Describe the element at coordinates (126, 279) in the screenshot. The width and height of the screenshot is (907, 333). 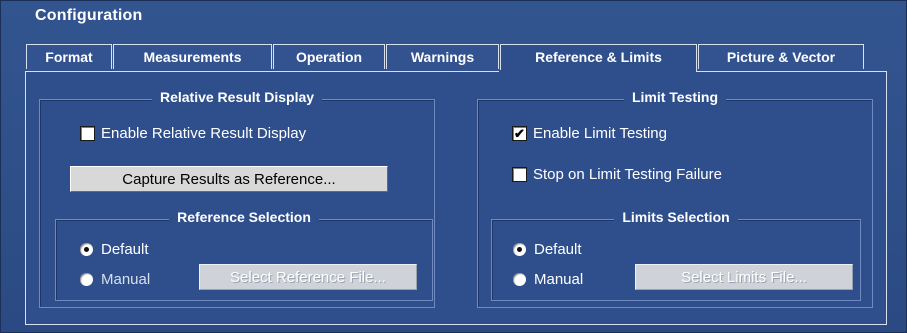
I see `reference-manual-label: Manual` at that location.